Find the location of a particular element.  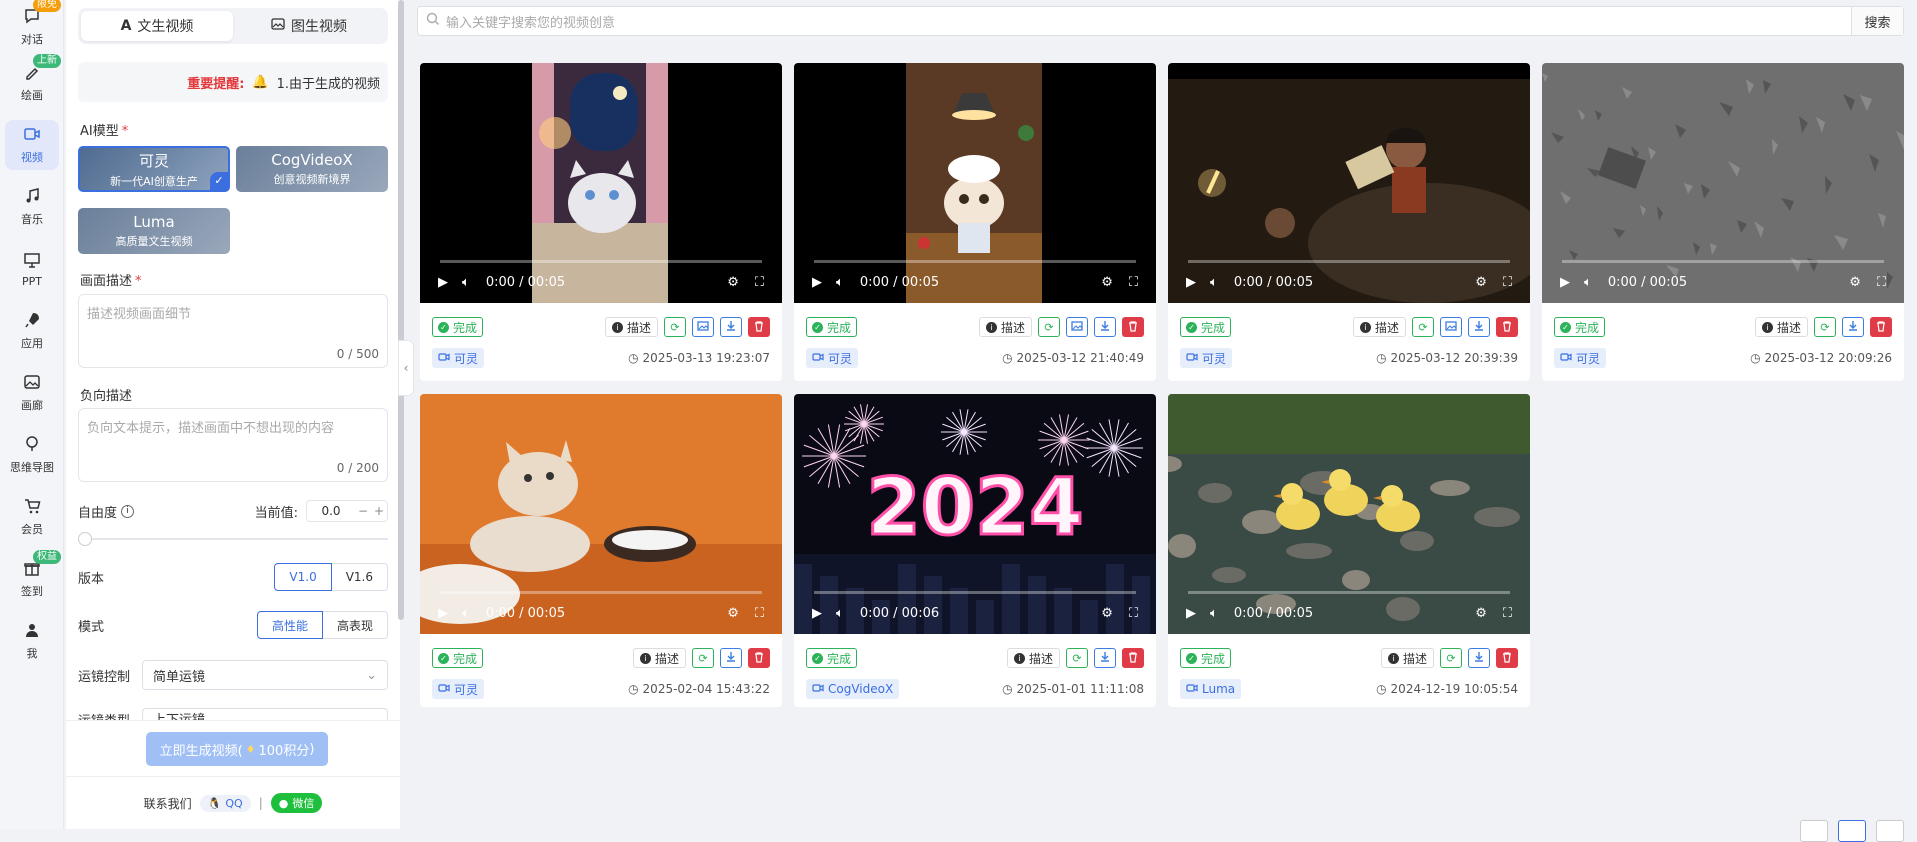

nav-item-1: 绘画 上新 is located at coordinates (33, 81).